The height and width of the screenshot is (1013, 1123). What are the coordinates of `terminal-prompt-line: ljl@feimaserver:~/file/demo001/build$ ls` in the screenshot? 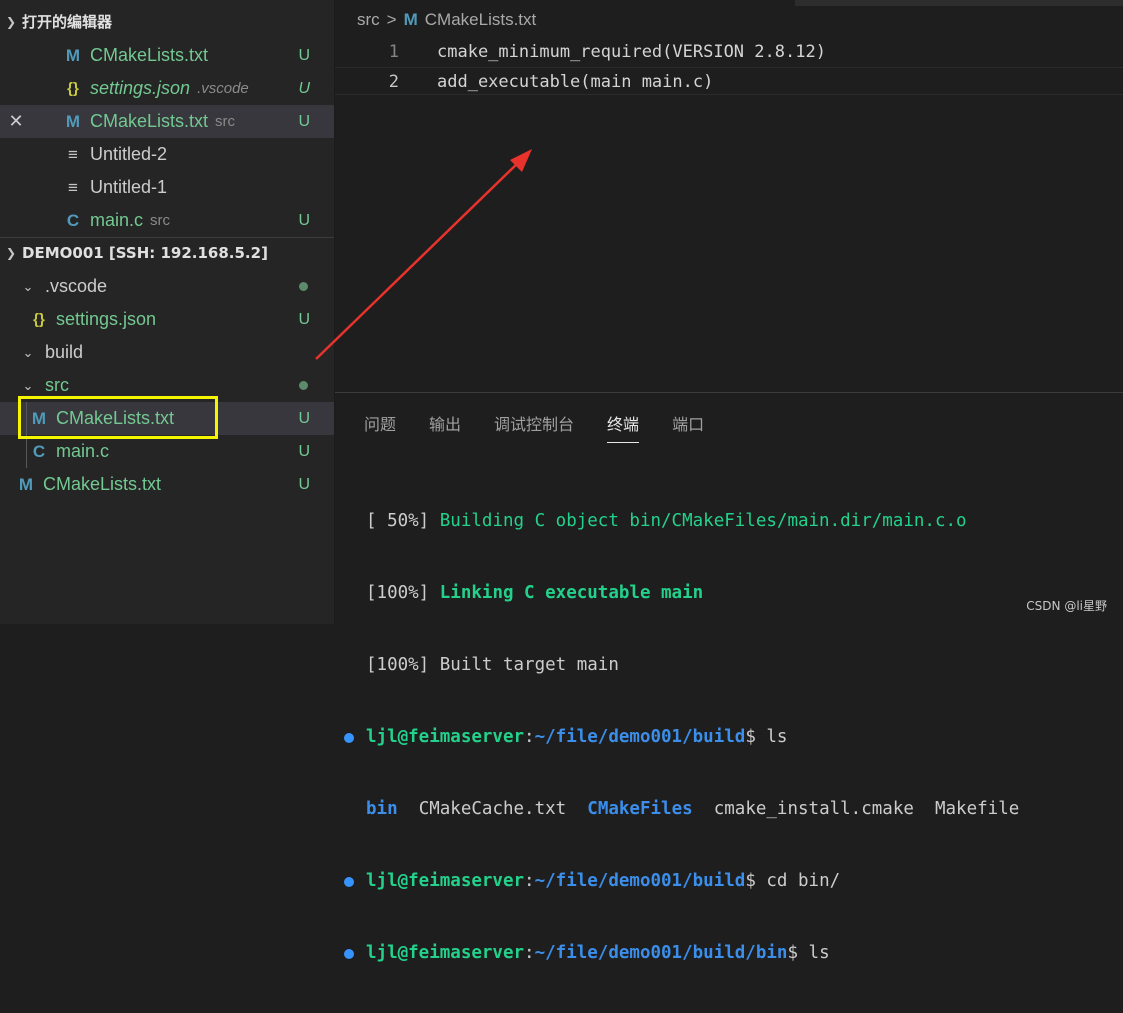 It's located at (681, 737).